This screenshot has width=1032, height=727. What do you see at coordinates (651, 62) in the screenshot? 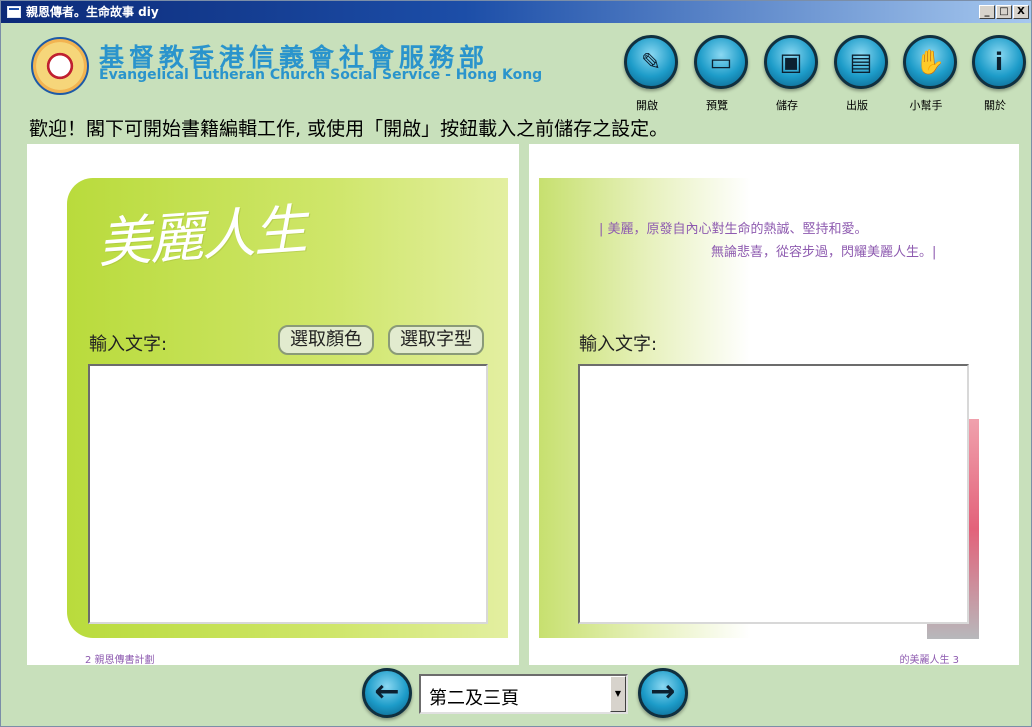
I see `pencil-icon: ✎` at bounding box center [651, 62].